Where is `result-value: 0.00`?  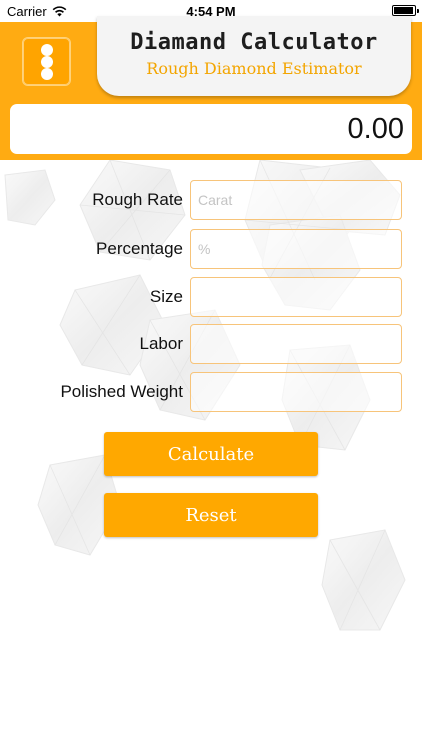
result-value: 0.00 is located at coordinates (375, 129).